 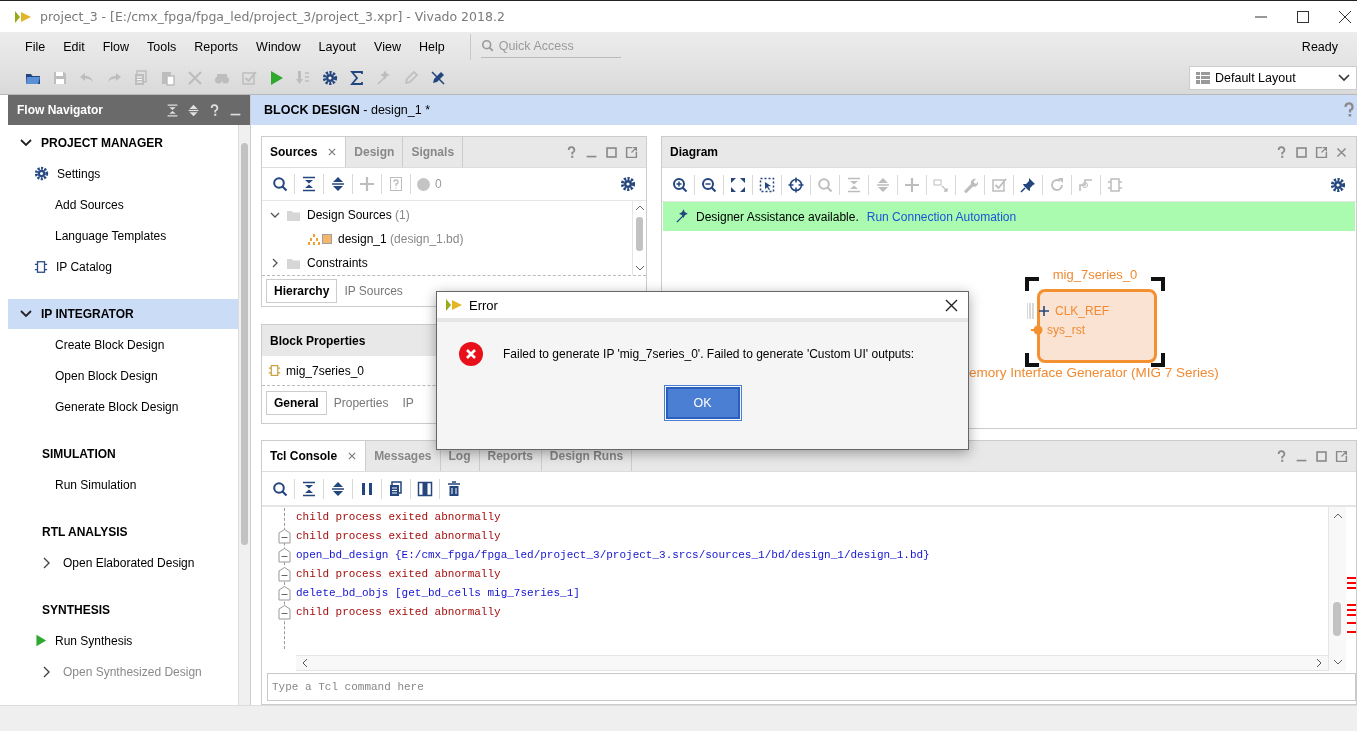 I want to click on nav-item: Settings, so click(x=79, y=173).